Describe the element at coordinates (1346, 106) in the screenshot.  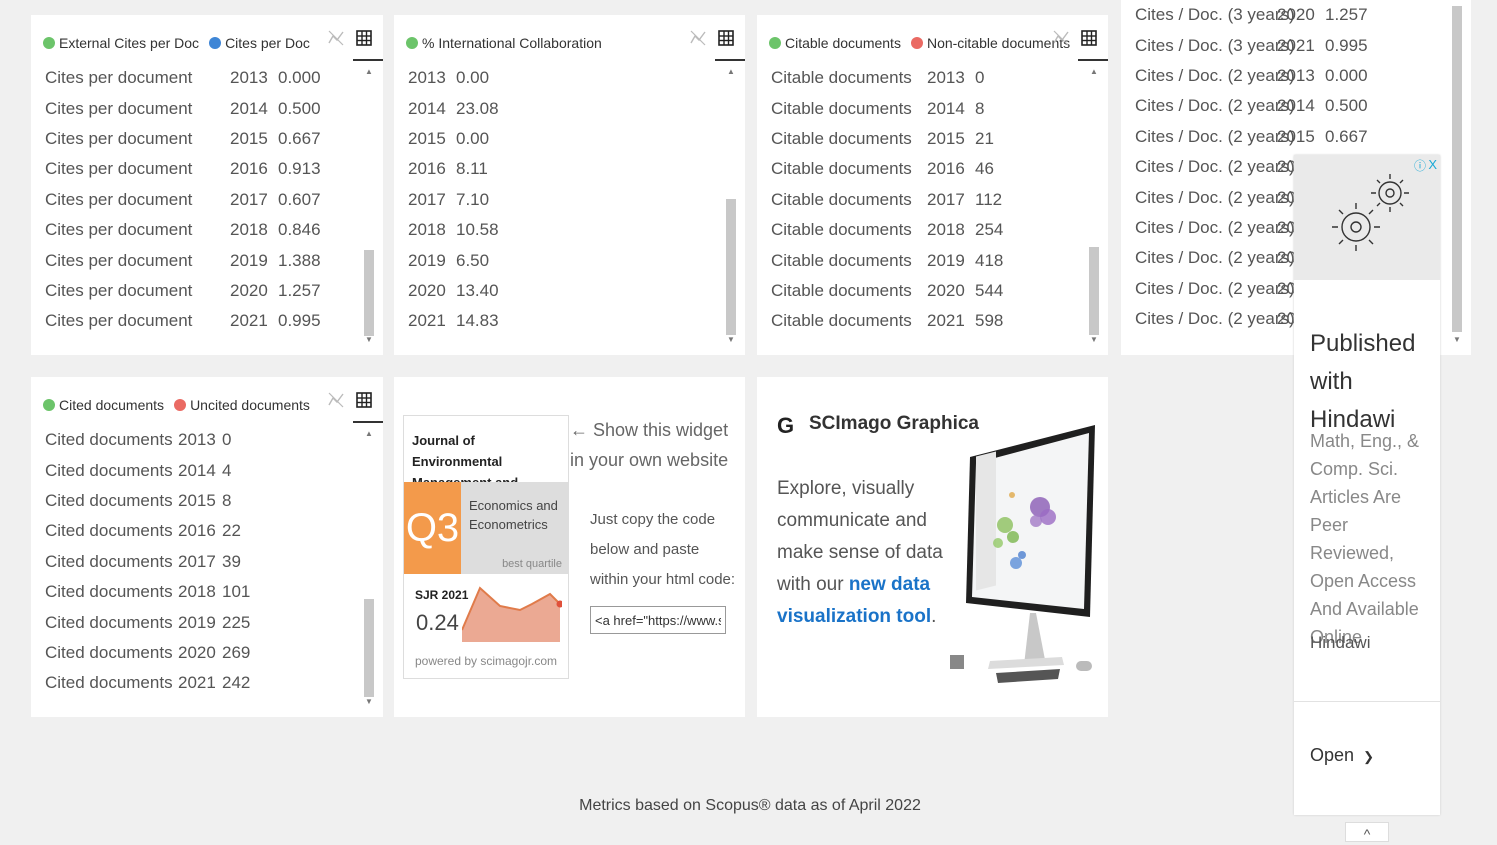
I see `row-value: 0.500` at that location.